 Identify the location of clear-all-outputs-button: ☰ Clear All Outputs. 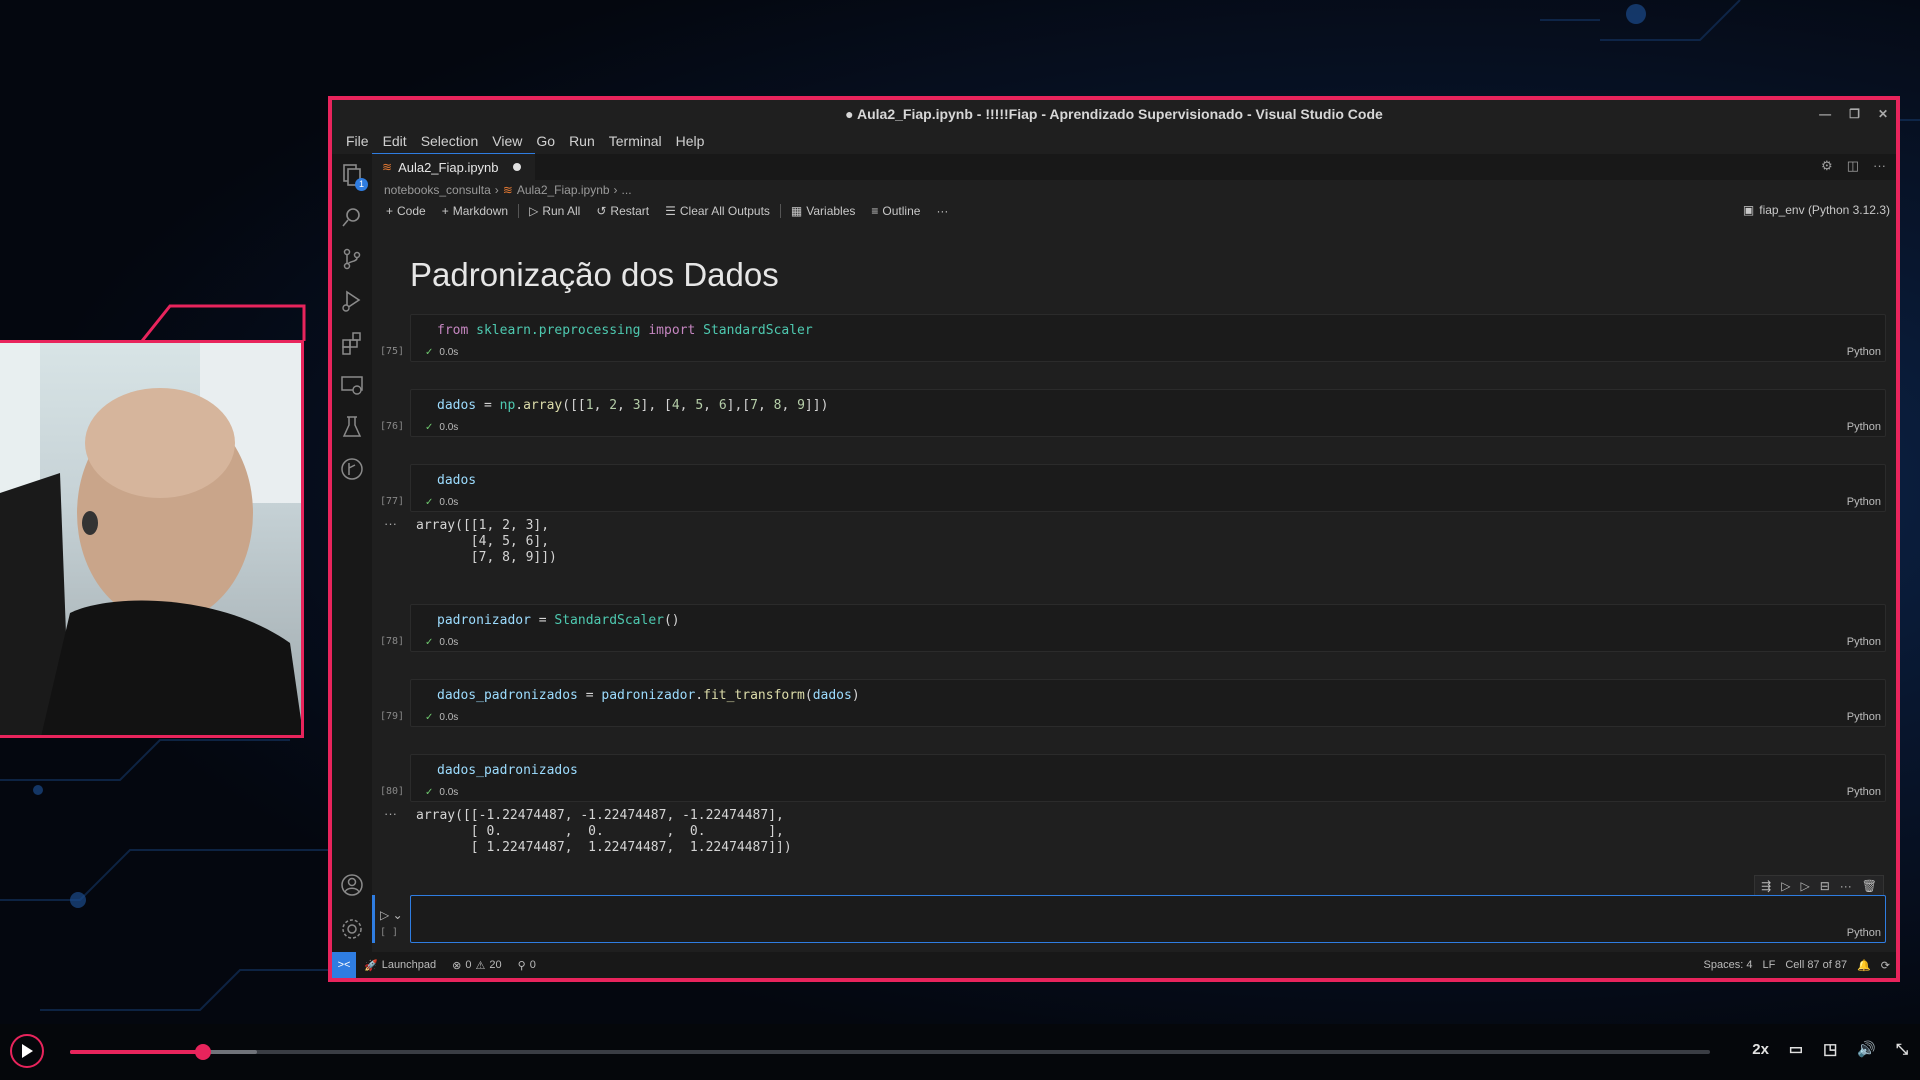
(717, 211).